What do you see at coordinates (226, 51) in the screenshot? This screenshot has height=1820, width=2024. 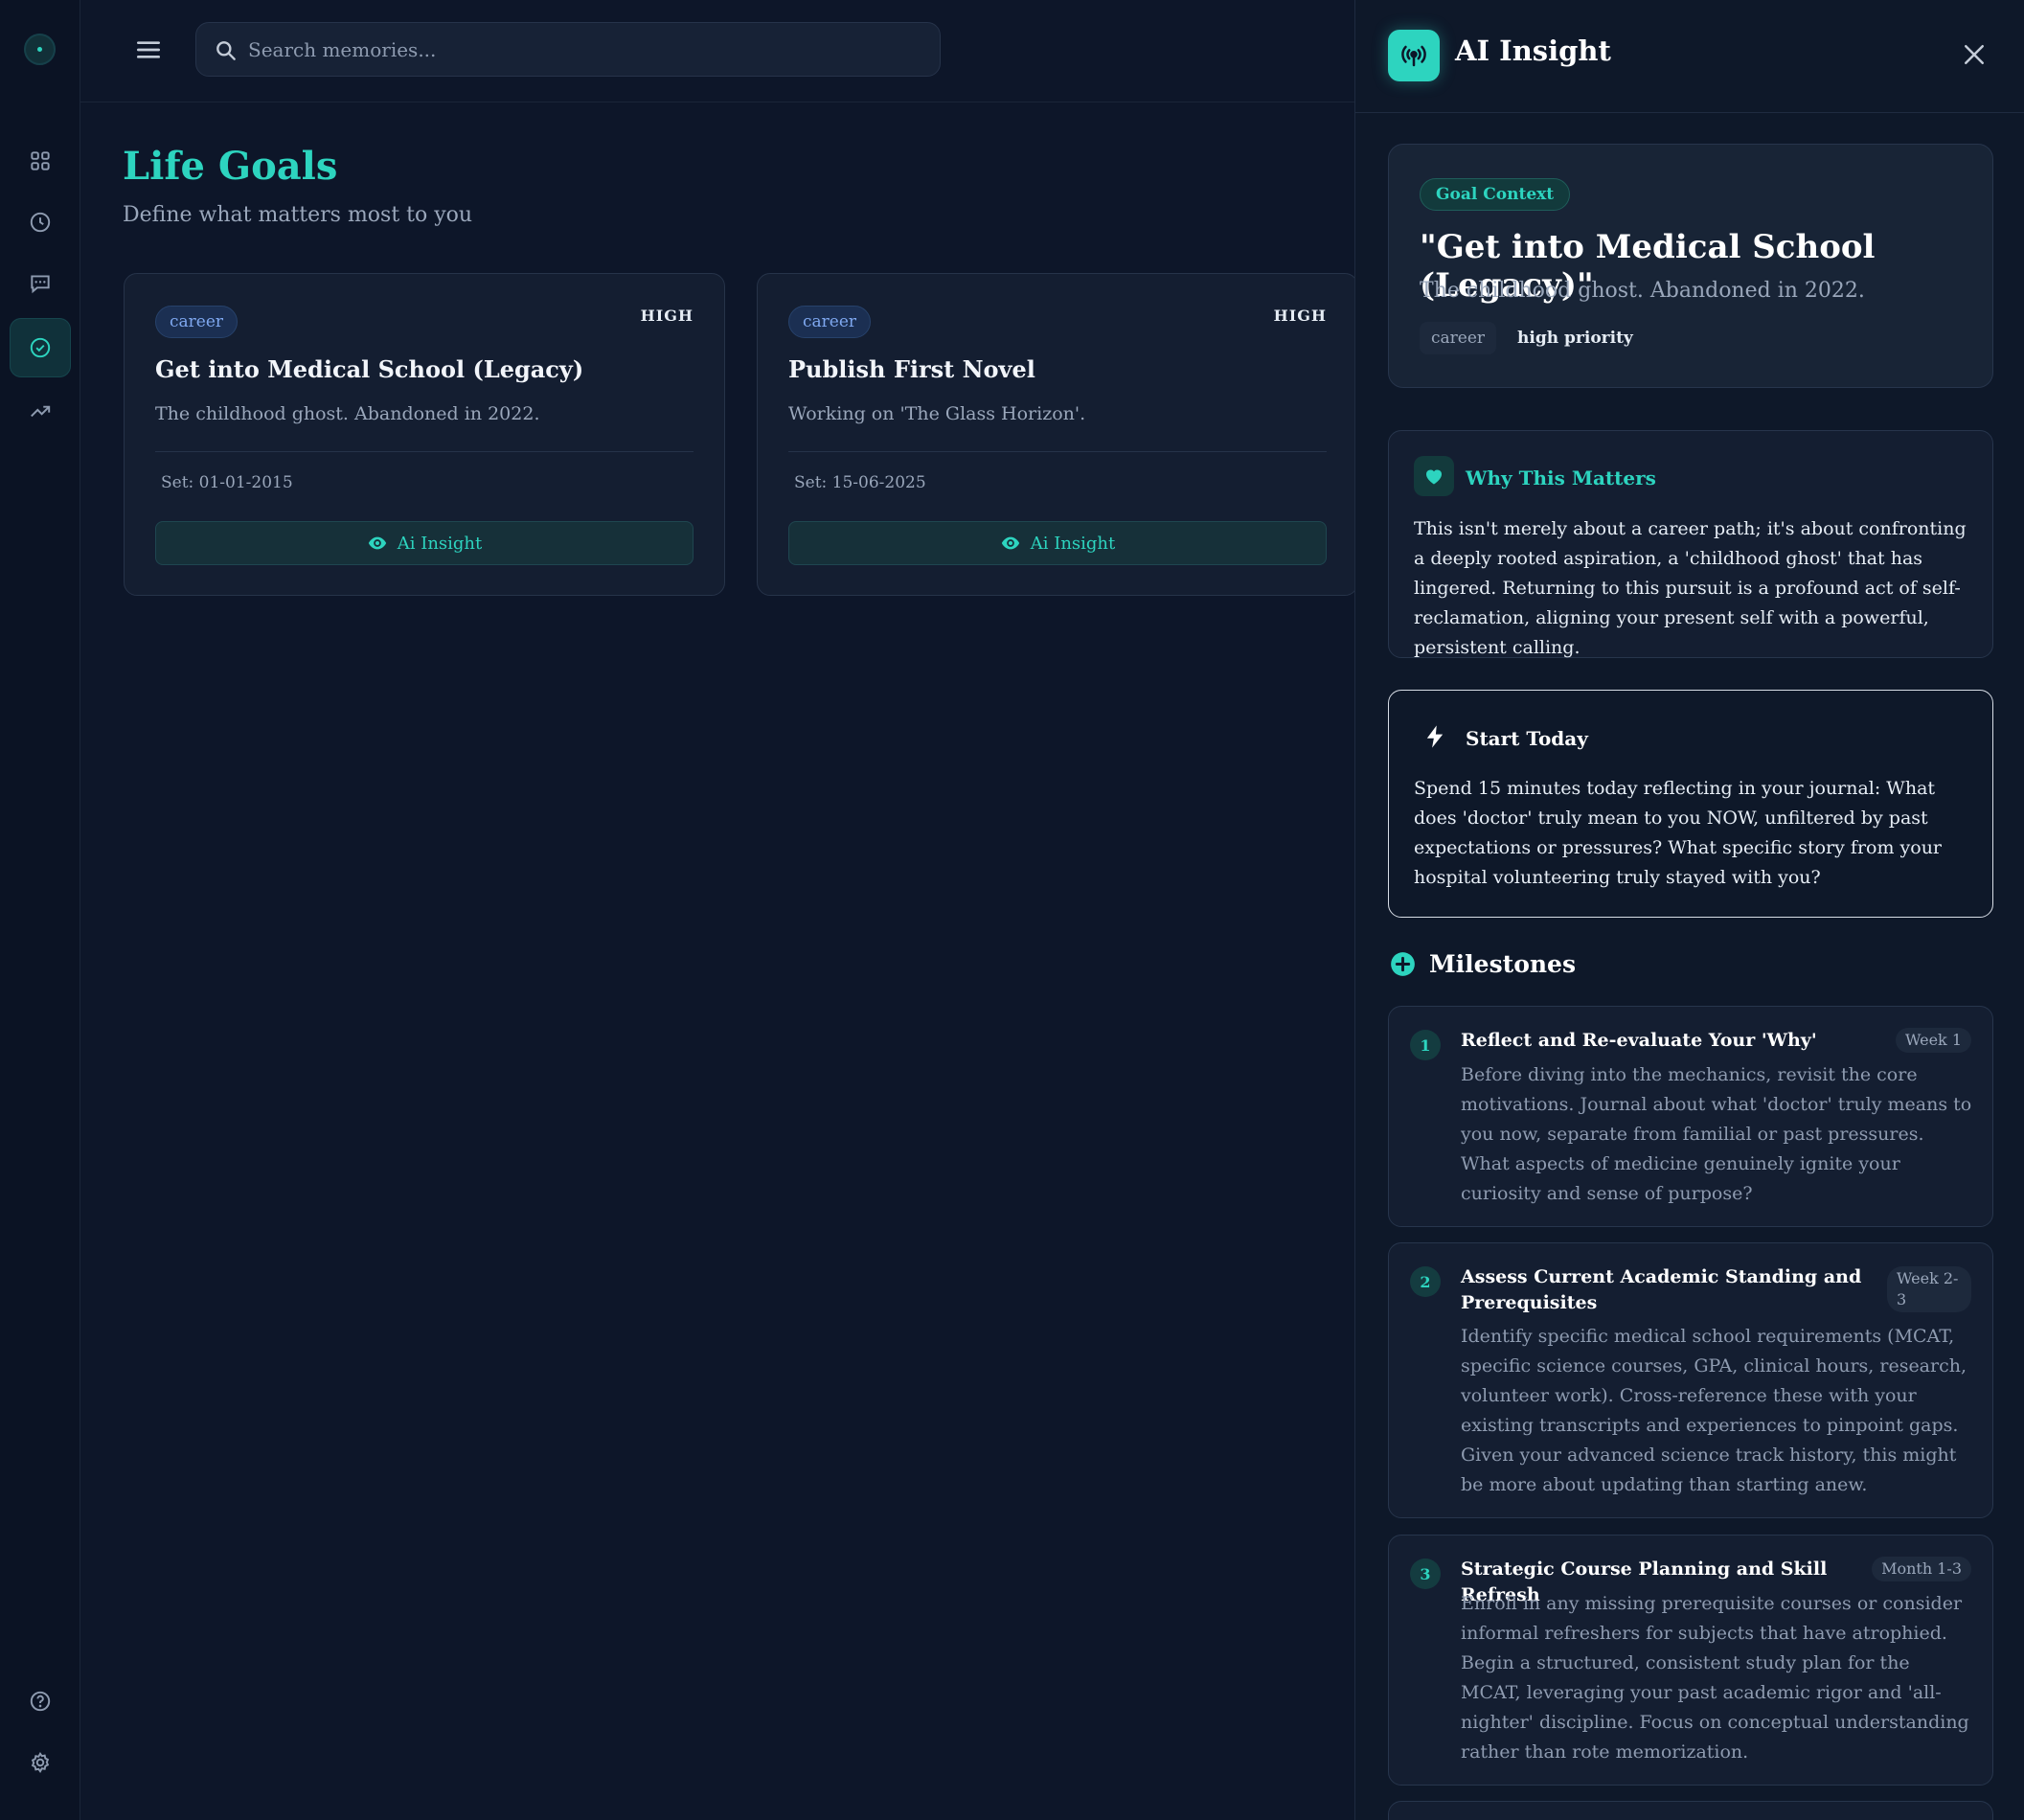 I see `search-icon` at bounding box center [226, 51].